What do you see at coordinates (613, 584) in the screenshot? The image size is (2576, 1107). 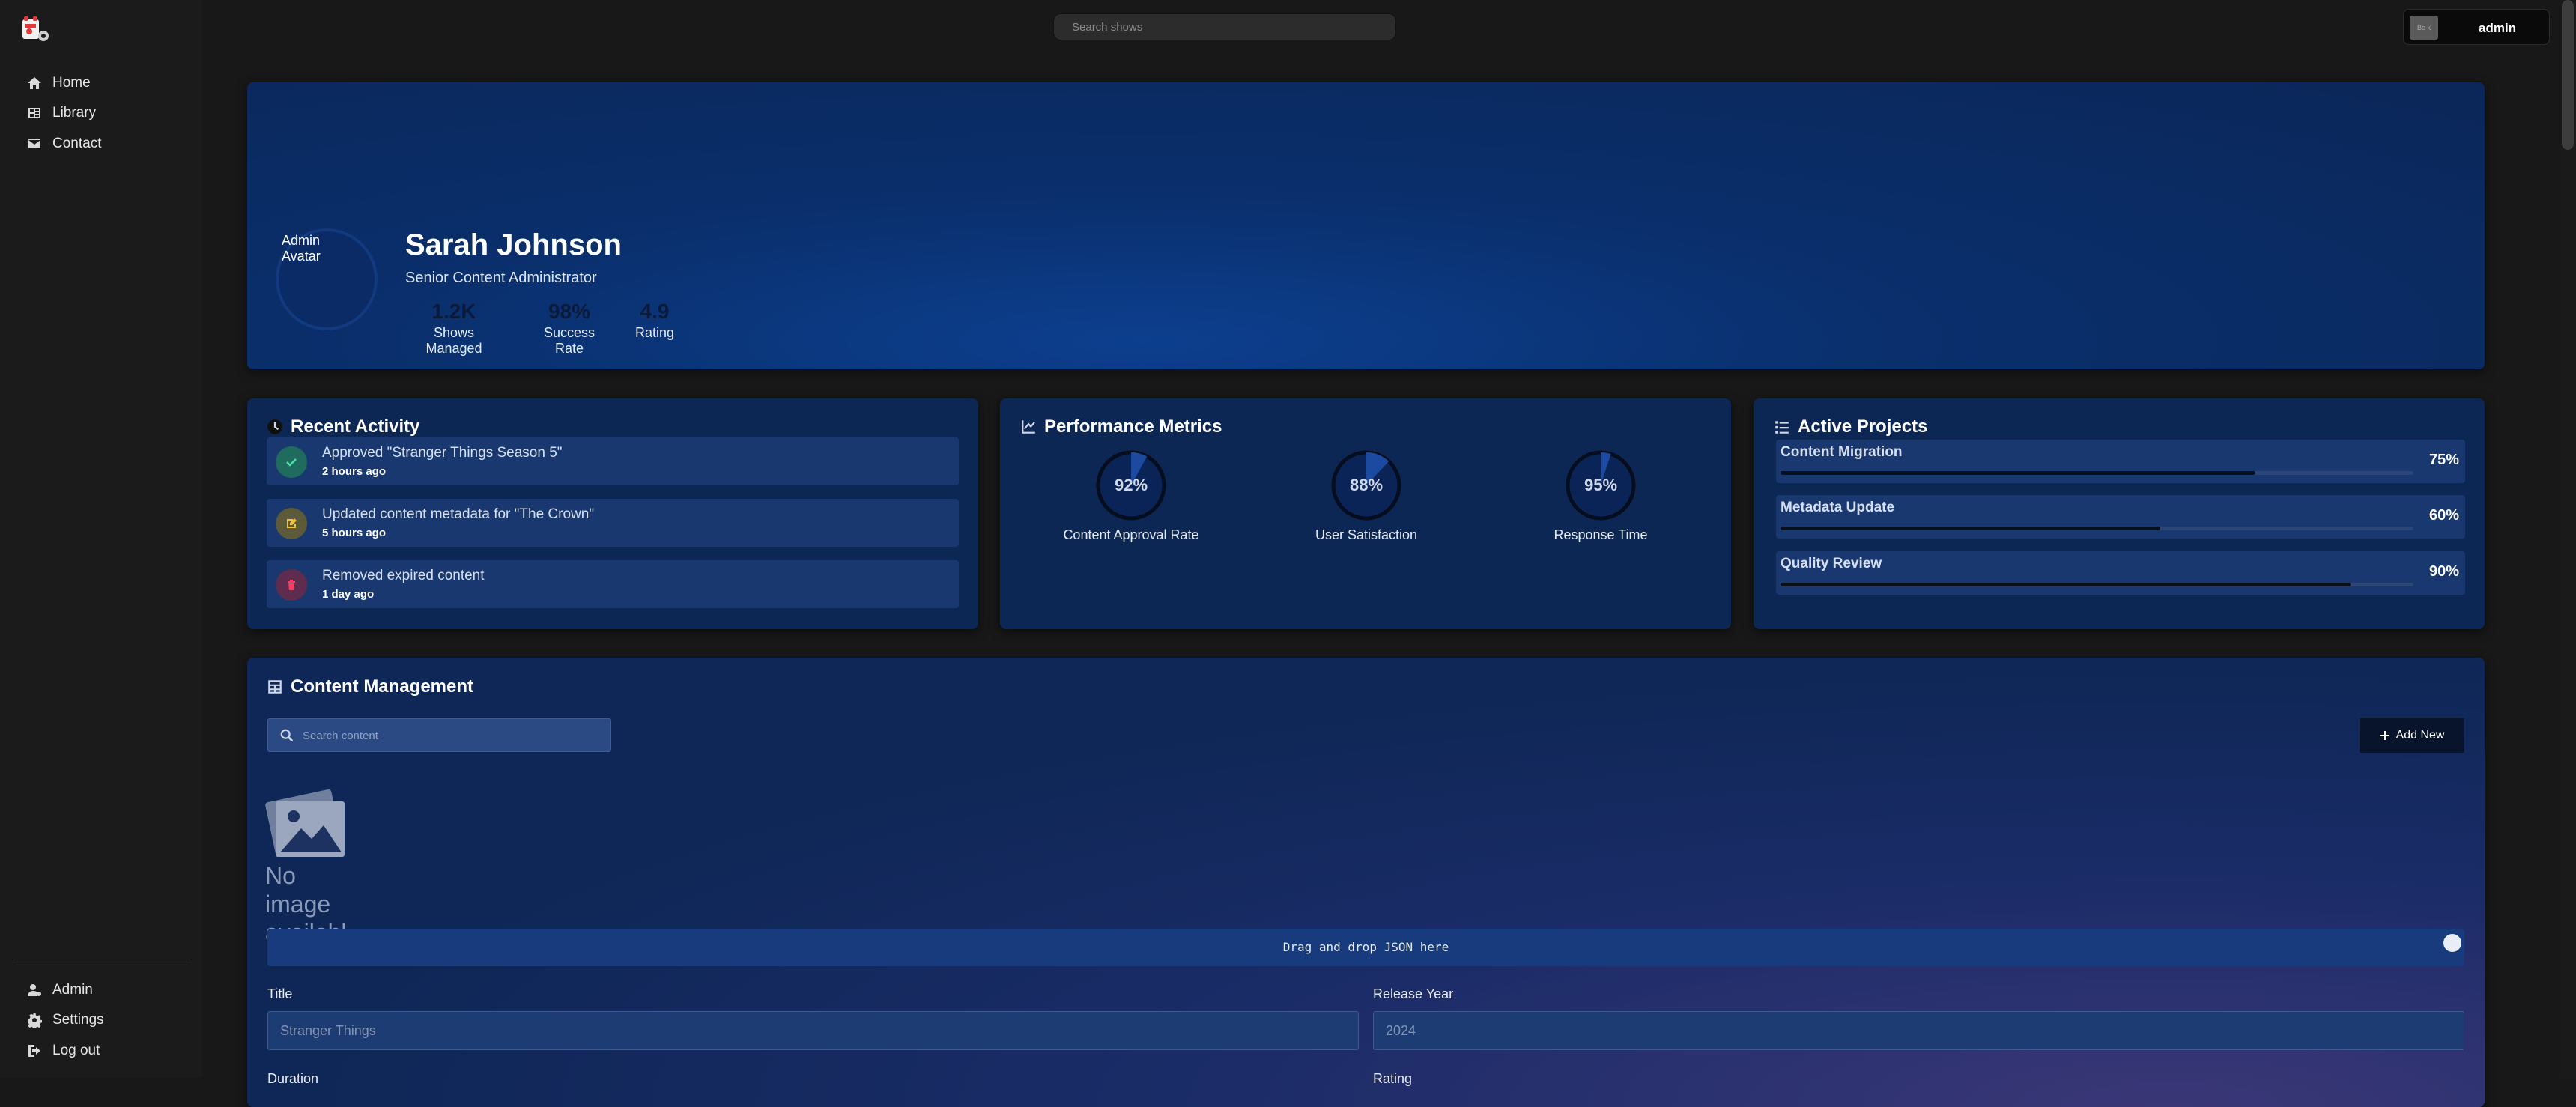 I see `activity-item: Removed expired content 1 day ago` at bounding box center [613, 584].